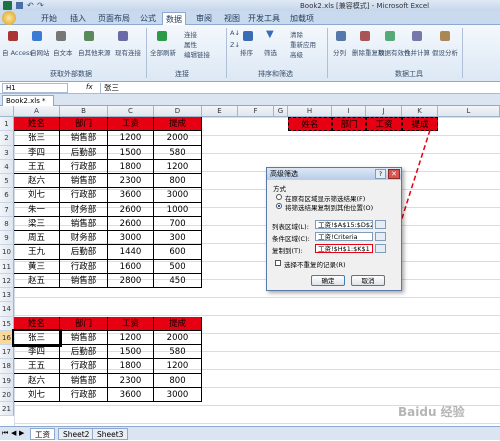 The height and width of the screenshot is (441, 500). What do you see at coordinates (256, 111) in the screenshot?
I see `column-header-f: F` at bounding box center [256, 111].